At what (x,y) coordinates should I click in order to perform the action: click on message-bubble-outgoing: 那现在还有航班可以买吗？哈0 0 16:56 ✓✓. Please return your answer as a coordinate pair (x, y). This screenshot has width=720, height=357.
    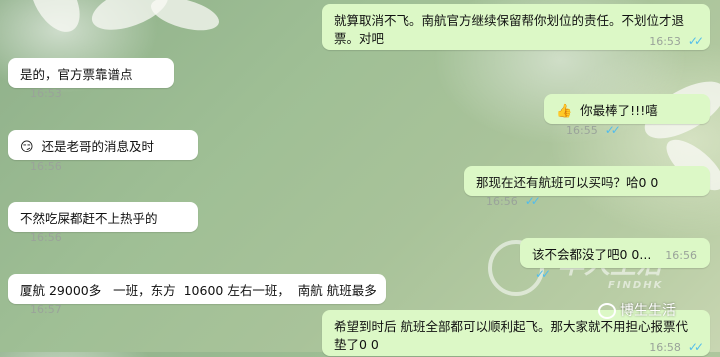
    Looking at the image, I should click on (587, 187).